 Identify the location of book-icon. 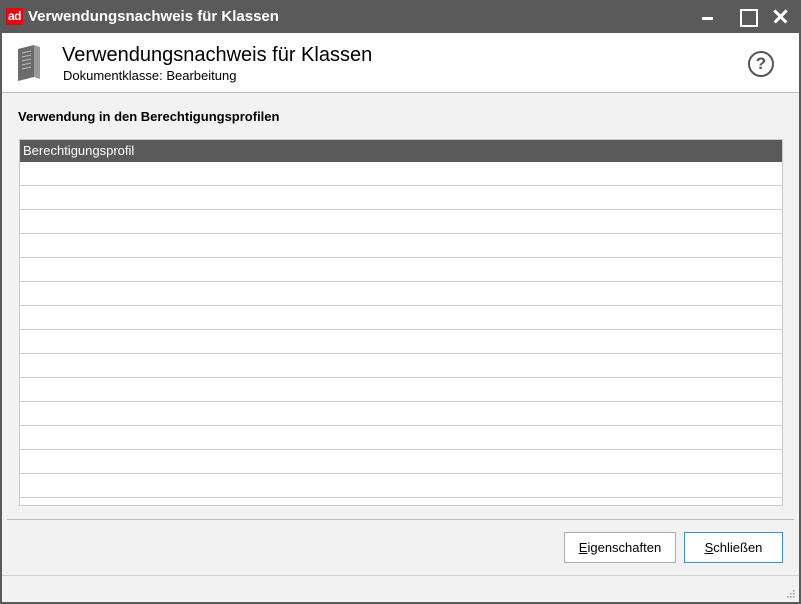
(29, 63).